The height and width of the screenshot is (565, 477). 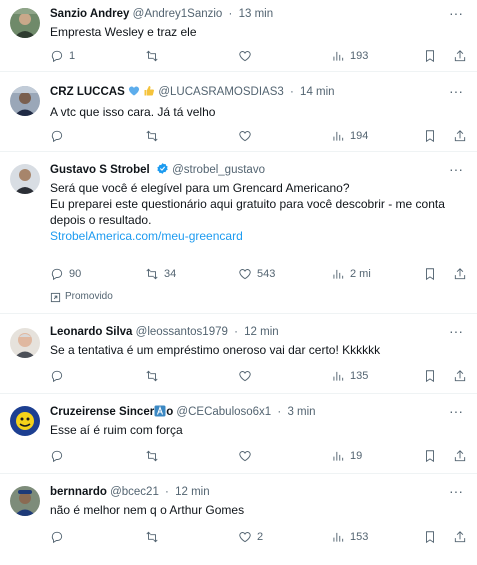 What do you see at coordinates (359, 56) in the screenshot?
I see `view-count: 193` at bounding box center [359, 56].